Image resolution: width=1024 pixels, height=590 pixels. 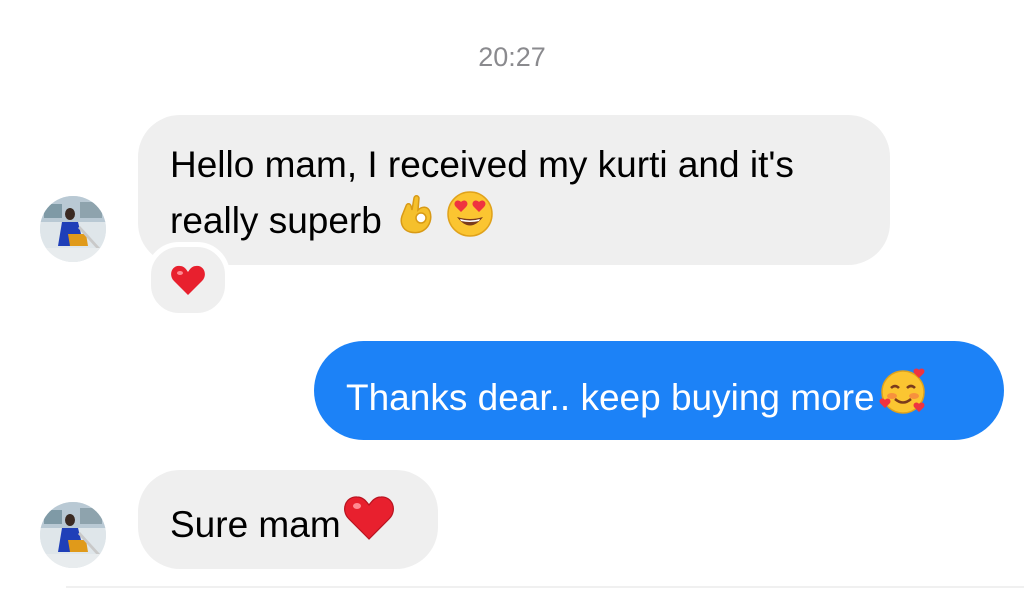 I want to click on heart-eyes-icon, so click(x=470, y=220).